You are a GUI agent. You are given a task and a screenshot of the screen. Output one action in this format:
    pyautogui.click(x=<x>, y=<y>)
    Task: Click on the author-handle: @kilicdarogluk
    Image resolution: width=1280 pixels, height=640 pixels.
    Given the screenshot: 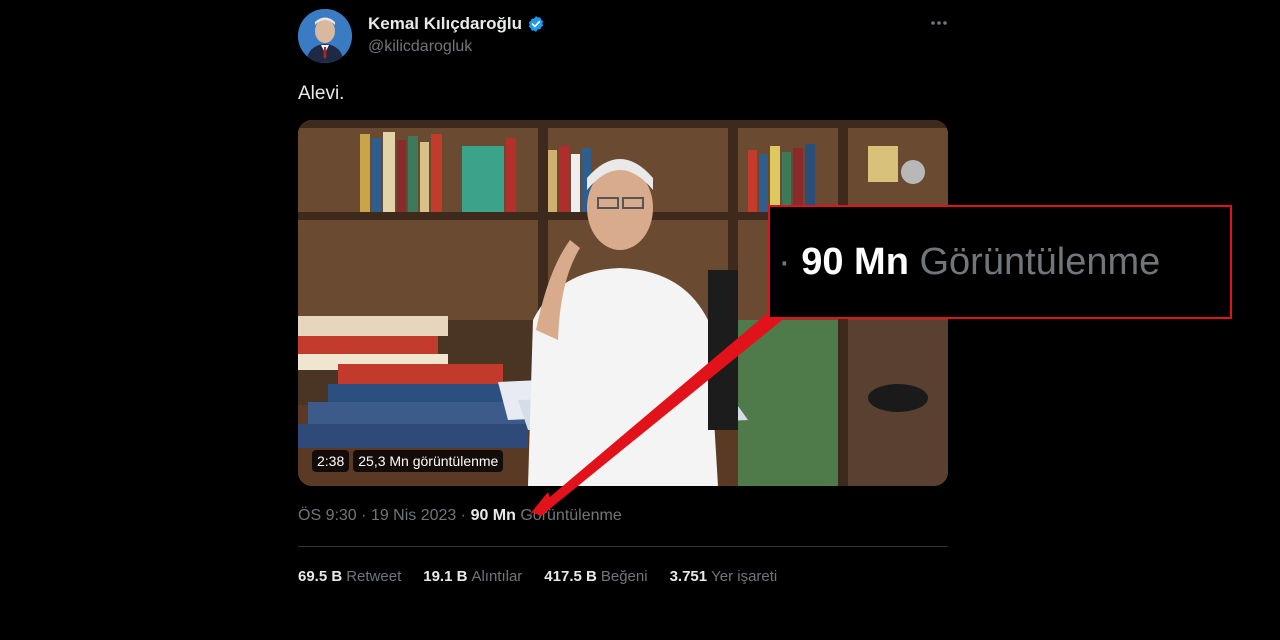 What is the action you would take?
    pyautogui.click(x=420, y=47)
    